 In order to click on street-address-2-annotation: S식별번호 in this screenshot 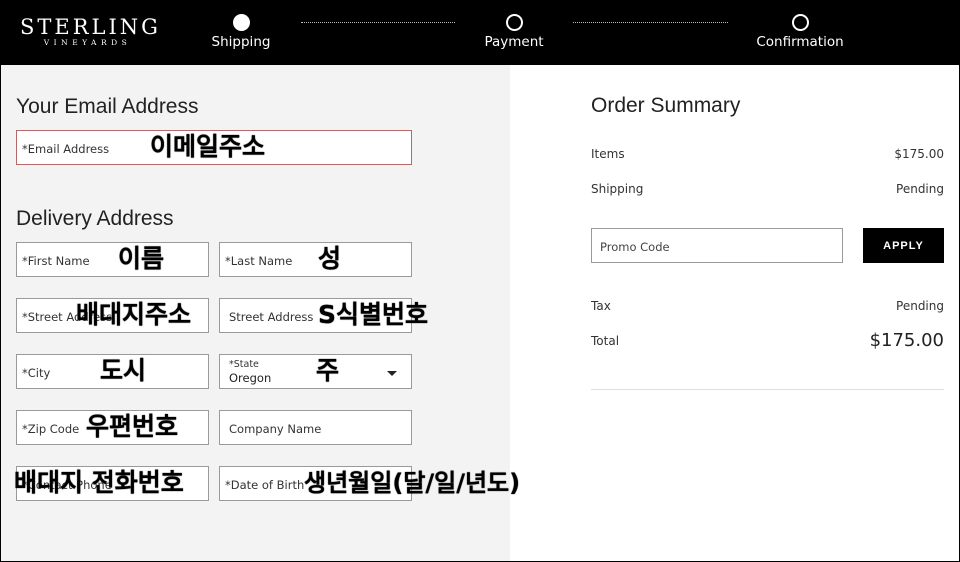, I will do `click(373, 314)`.